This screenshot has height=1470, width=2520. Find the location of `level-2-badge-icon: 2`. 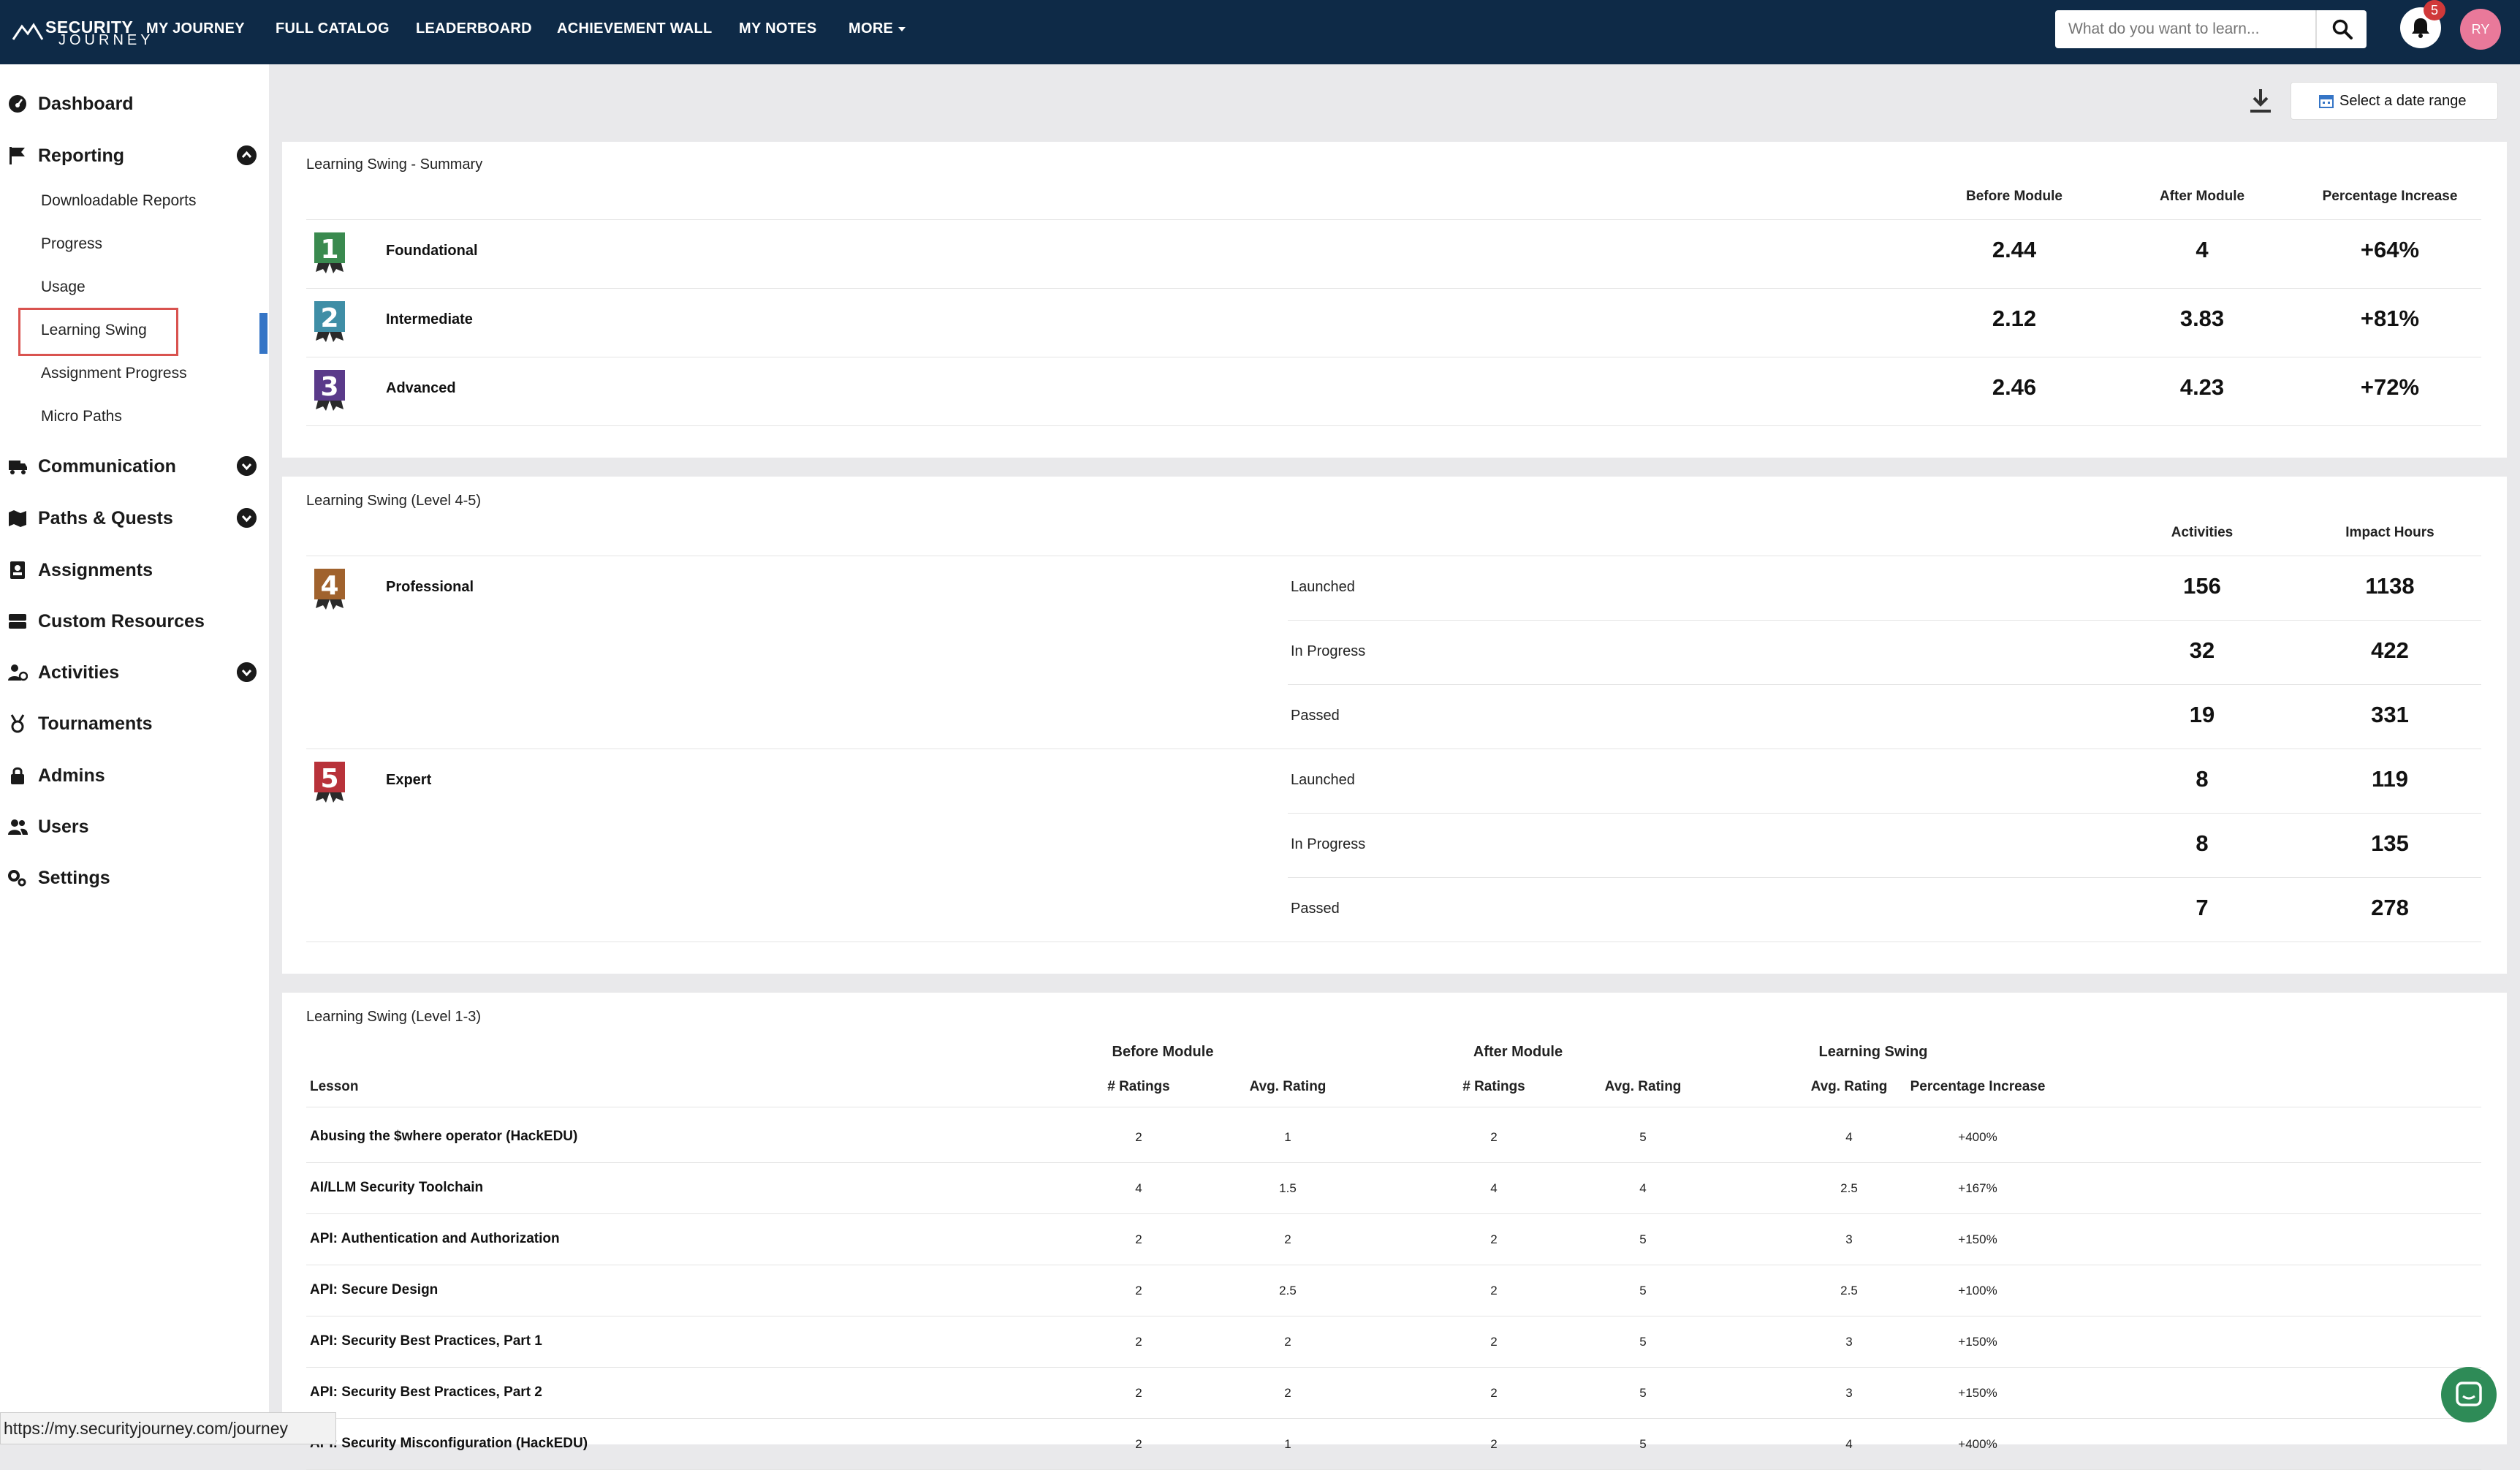

level-2-badge-icon: 2 is located at coordinates (329, 321).